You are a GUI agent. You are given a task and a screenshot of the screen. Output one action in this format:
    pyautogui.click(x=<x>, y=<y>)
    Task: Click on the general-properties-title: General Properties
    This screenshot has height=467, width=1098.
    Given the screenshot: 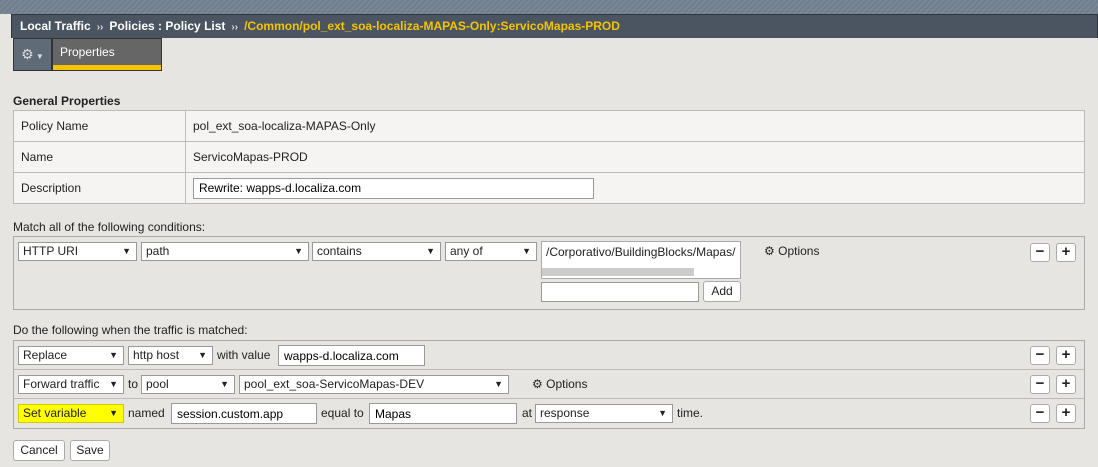 What is the action you would take?
    pyautogui.click(x=67, y=101)
    